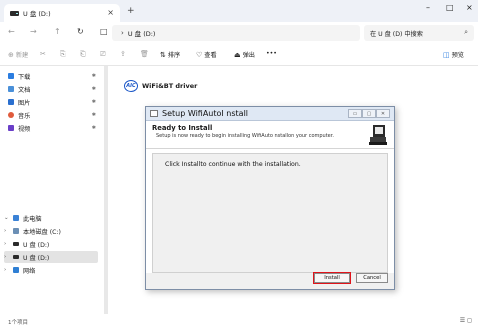 This screenshot has width=478, height=329. I want to click on share-icon: ⇪, so click(123, 54).